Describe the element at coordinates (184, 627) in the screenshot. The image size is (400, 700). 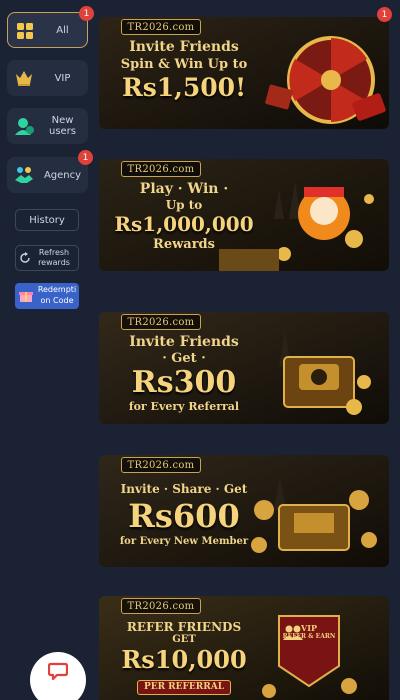
I see `banner-line: REFER FRIENDS` at that location.